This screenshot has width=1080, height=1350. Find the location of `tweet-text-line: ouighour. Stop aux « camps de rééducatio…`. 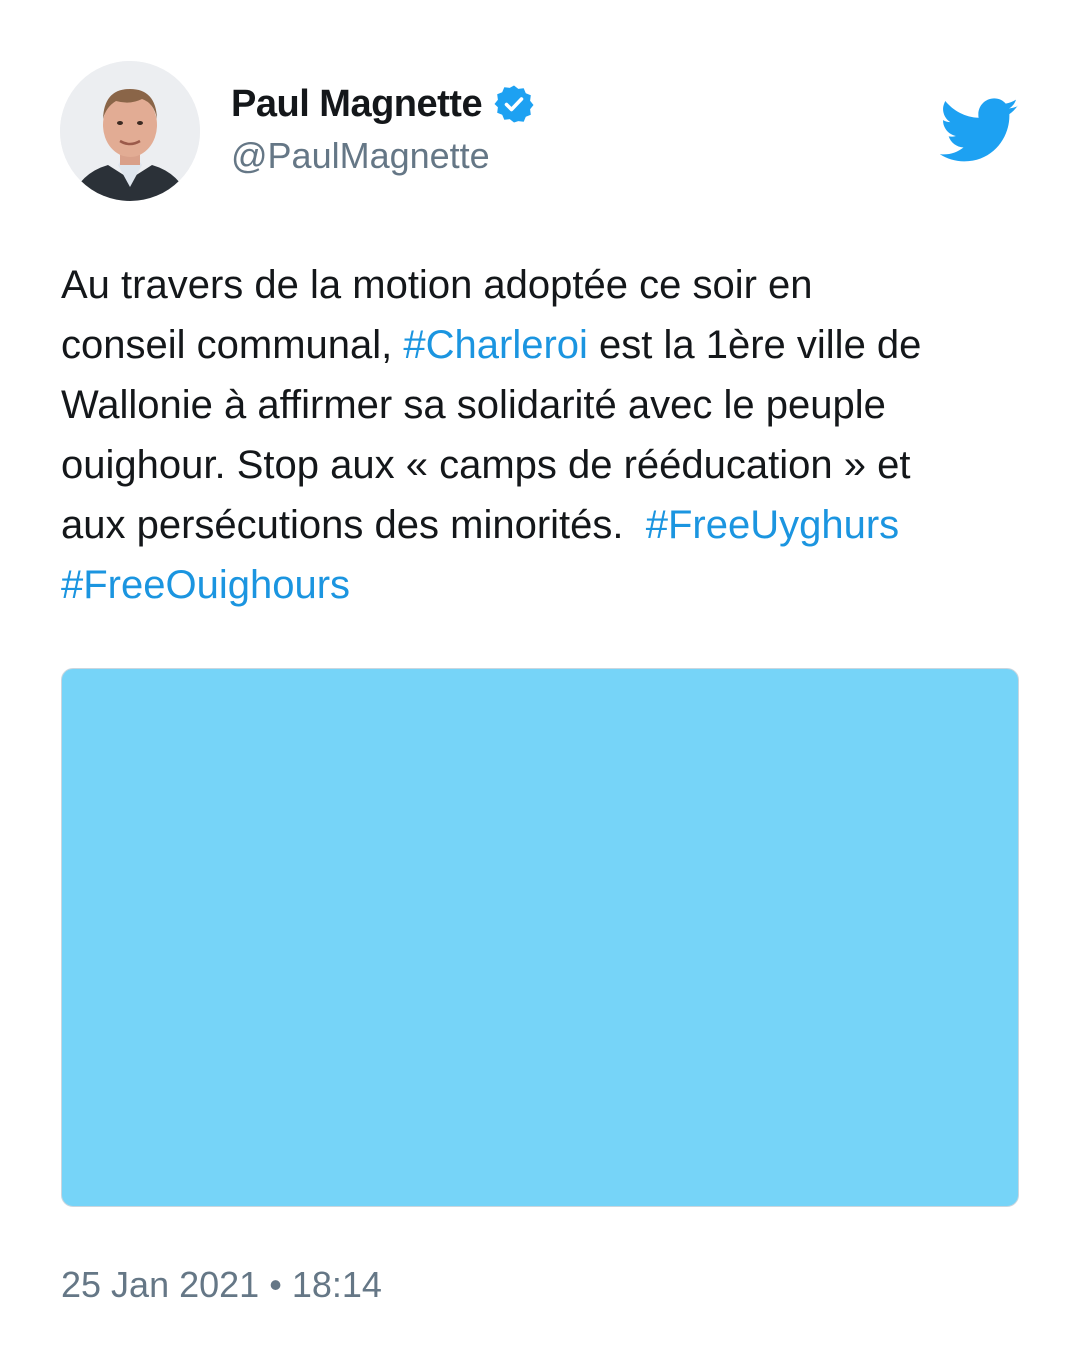

tweet-text-line: ouighour. Stop aux « camps de rééducatio… is located at coordinates (546, 465).